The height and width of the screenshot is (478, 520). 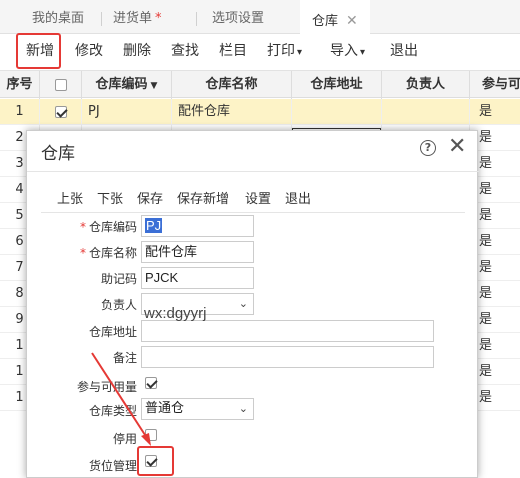 What do you see at coordinates (232, 85) in the screenshot?
I see `col-name: 仓库名称` at bounding box center [232, 85].